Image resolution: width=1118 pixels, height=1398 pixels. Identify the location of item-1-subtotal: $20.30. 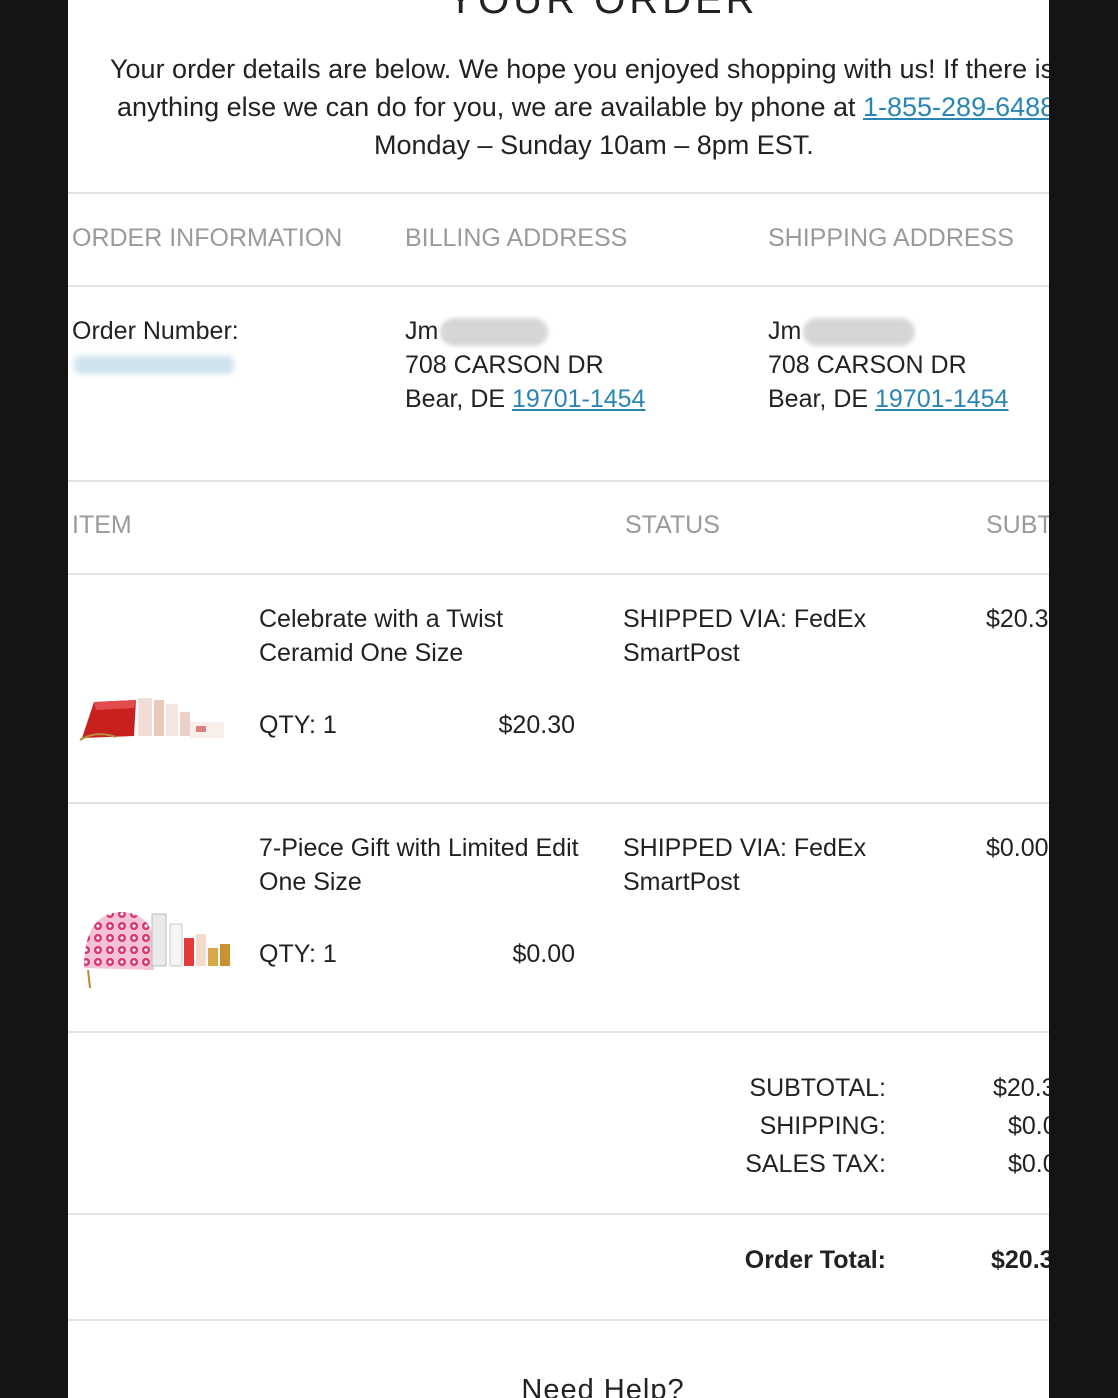
(1017, 619).